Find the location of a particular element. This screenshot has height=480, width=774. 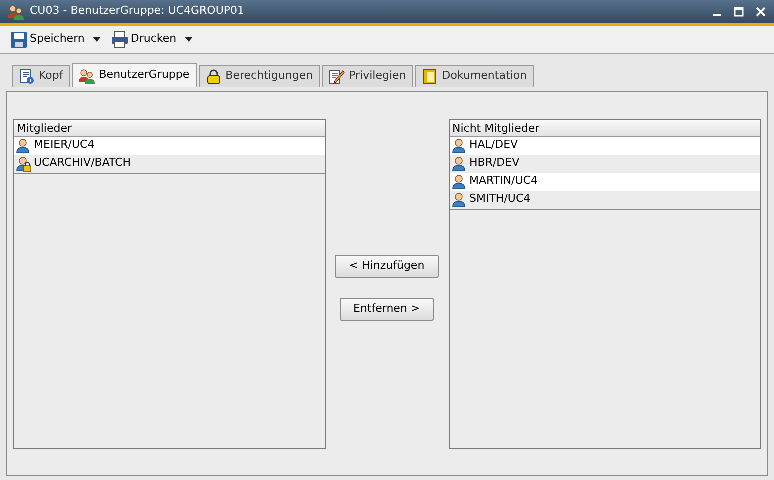

list-header: Nicht Mitglieder is located at coordinates (605, 128).